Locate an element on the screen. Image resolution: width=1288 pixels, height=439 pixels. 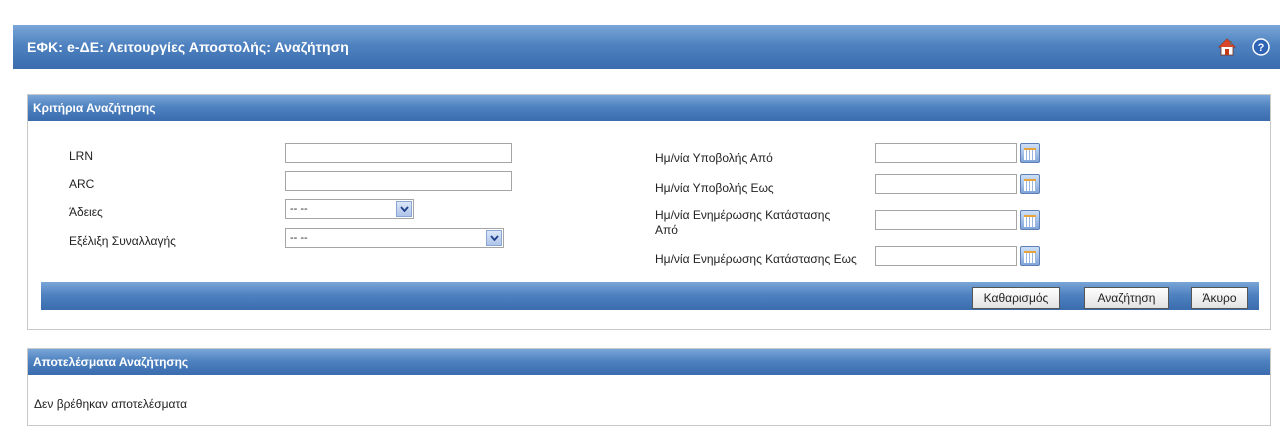
status-update-to-label: Ημ/νία Ενημέρωσης Κατάστασης Εως is located at coordinates (756, 259).